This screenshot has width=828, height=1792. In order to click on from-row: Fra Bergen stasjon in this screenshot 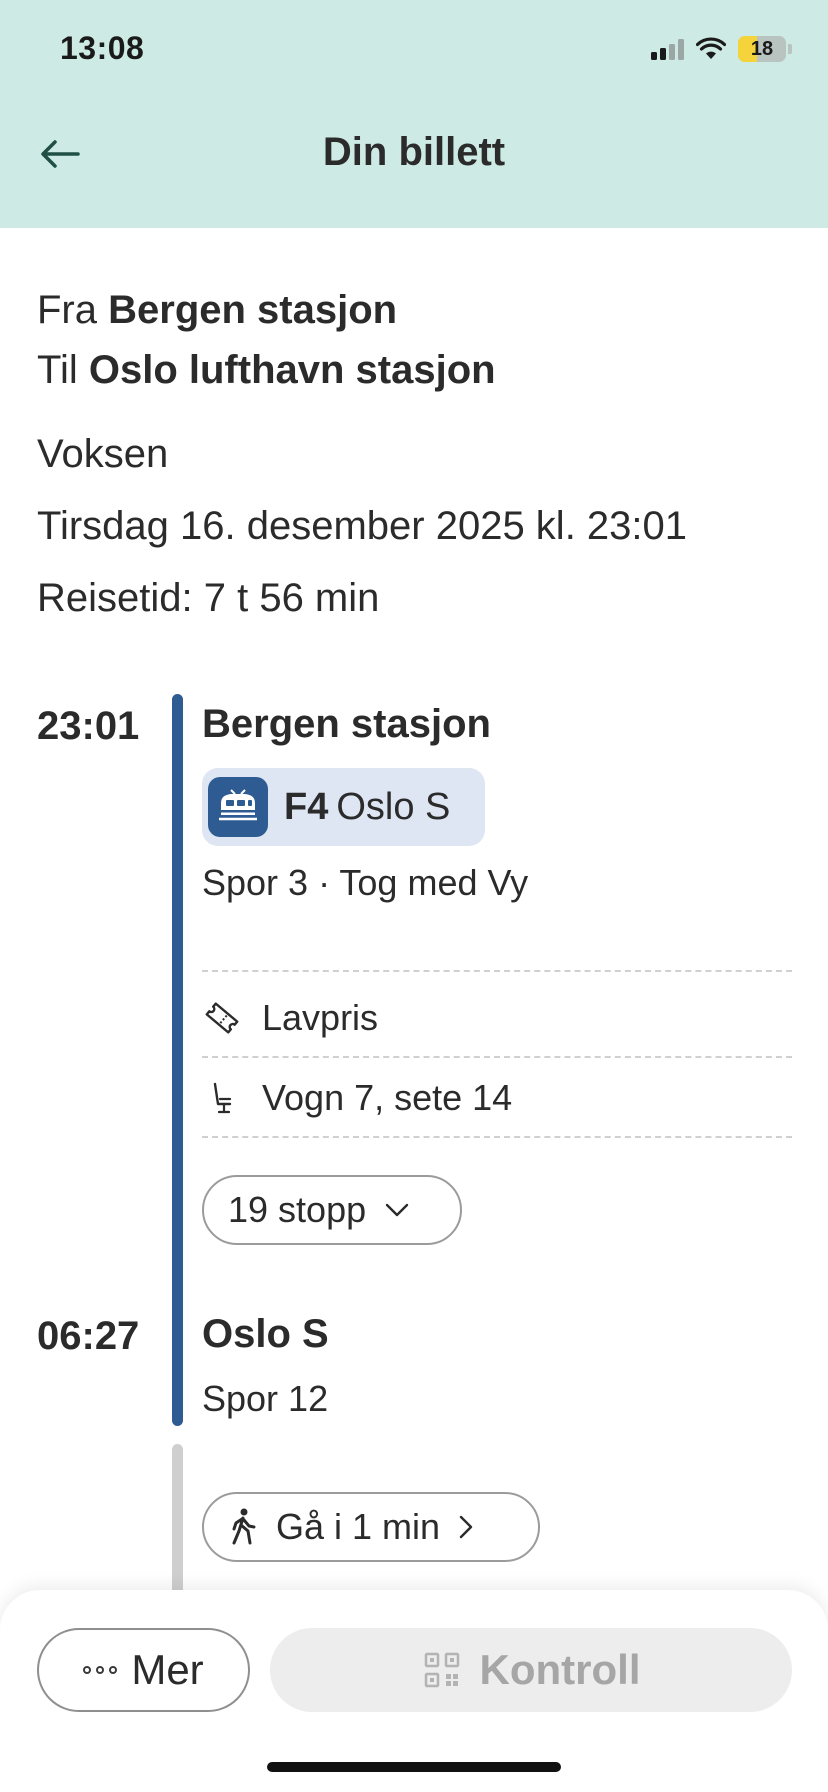, I will do `click(417, 310)`.